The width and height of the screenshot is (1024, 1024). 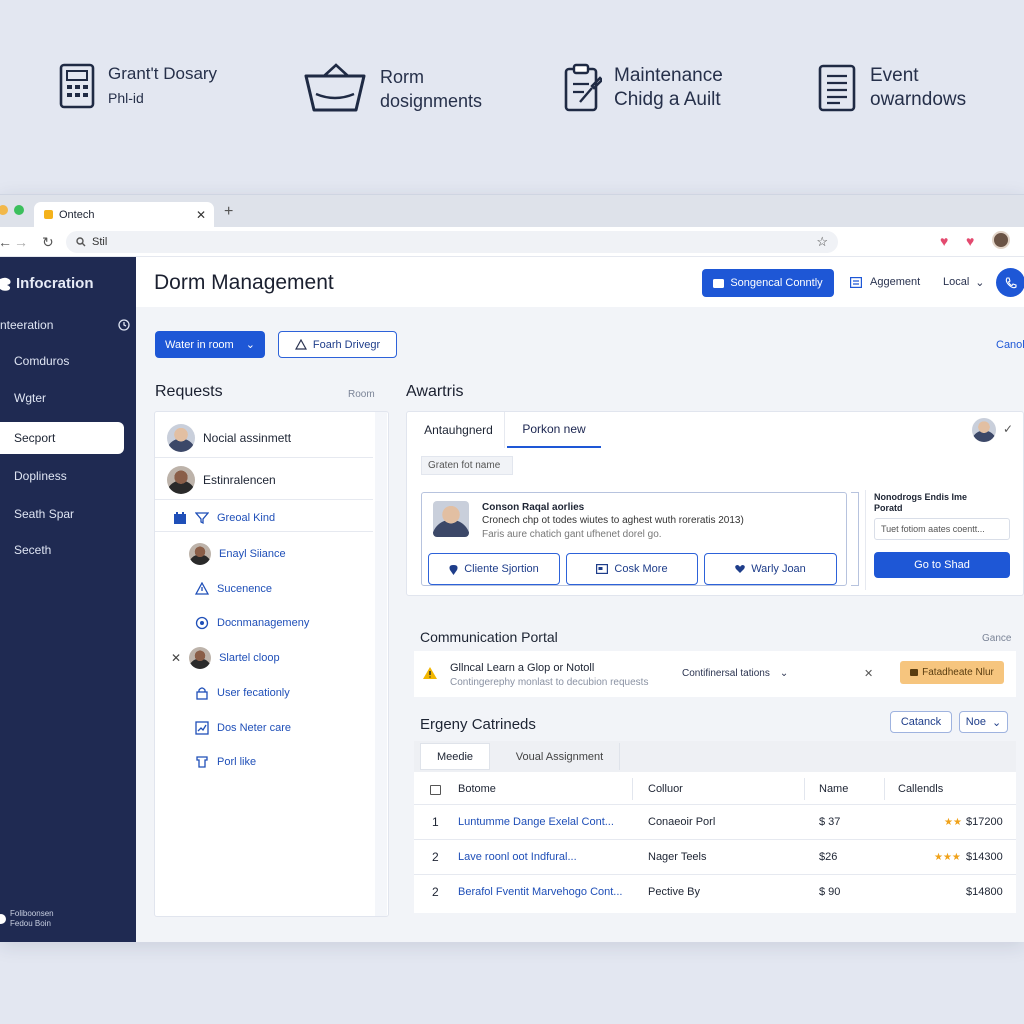 I want to click on bookmark-star-icon: ☆, so click(x=822, y=242).